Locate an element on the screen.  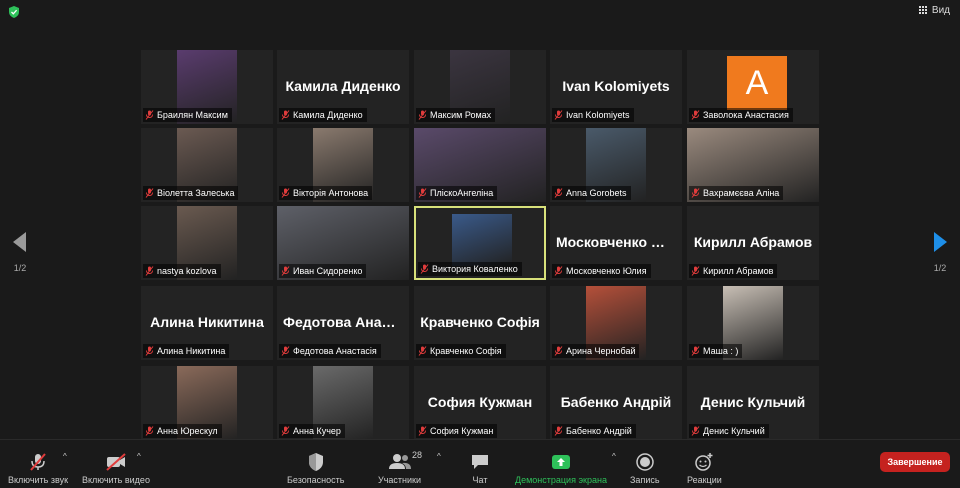
participant-name-label: Anna Gorobets is located at coordinates (591, 193).